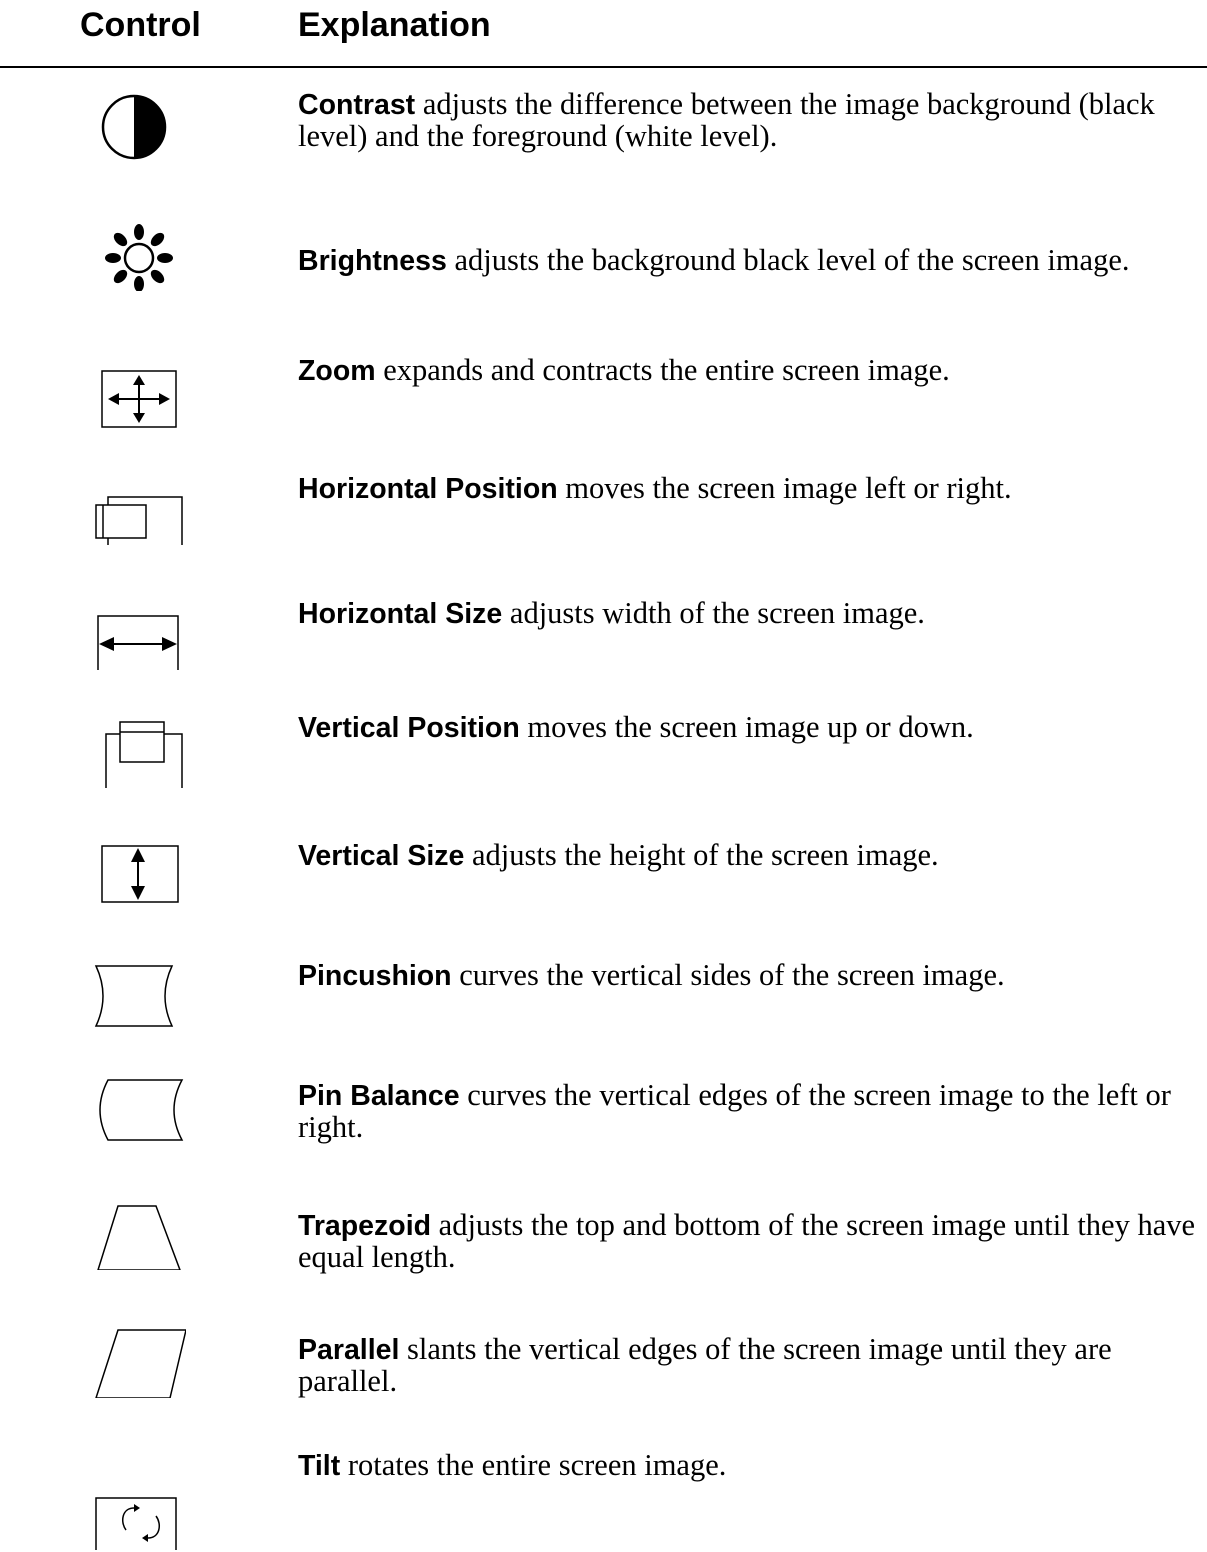 The height and width of the screenshot is (1552, 1207). What do you see at coordinates (375, 976) in the screenshot?
I see `control-term: Pincushion` at bounding box center [375, 976].